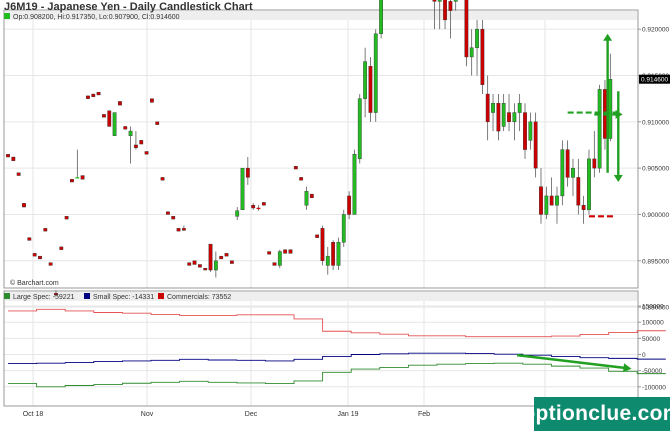 The width and height of the screenshot is (670, 431). Describe the element at coordinates (199, 297) in the screenshot. I see `cot-legend-commercials: Commercials: 73552` at that location.